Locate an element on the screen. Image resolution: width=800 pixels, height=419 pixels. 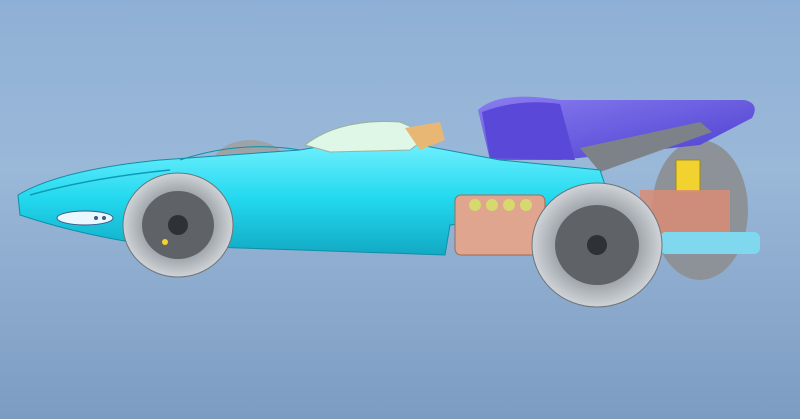
rear-wheel-near is located at coordinates (597, 245).